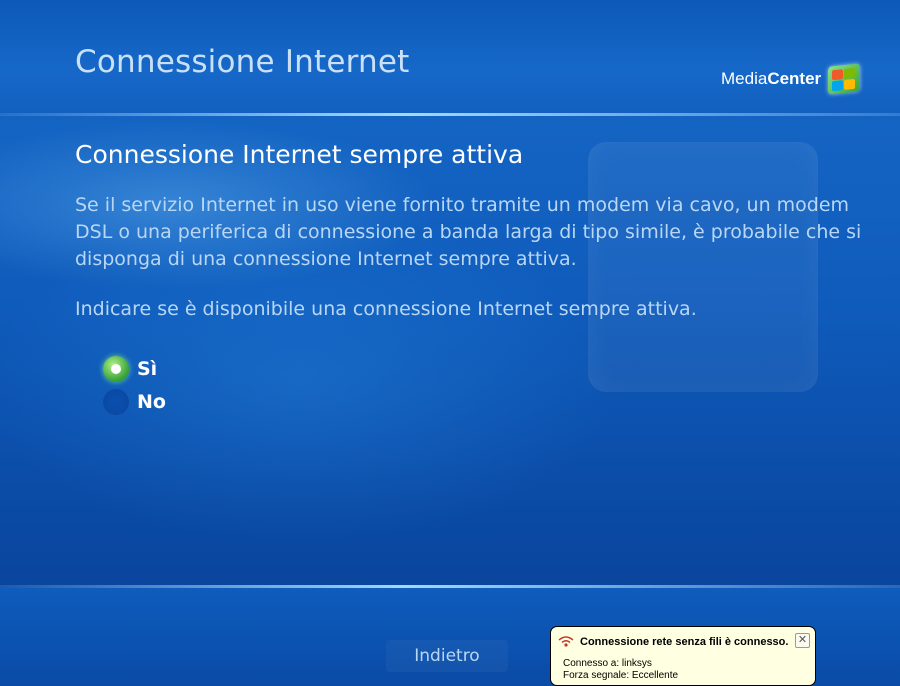 This screenshot has height=686, width=900. I want to click on radio-option-no: No, so click(134, 402).